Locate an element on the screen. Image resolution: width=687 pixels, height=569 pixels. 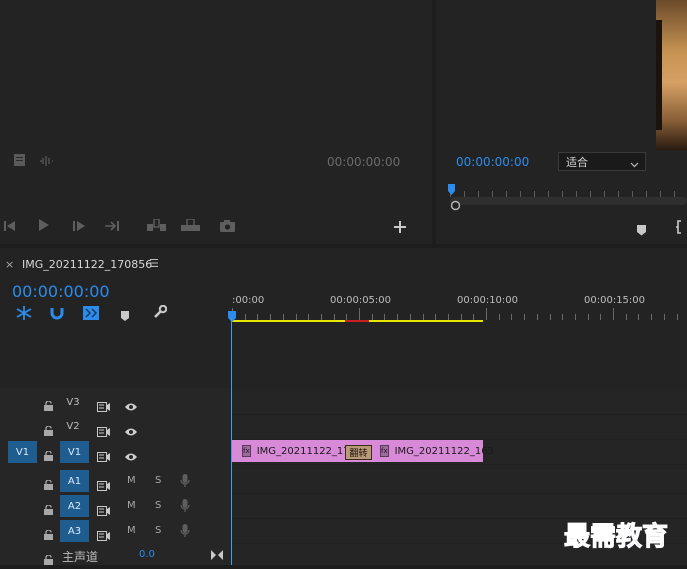
track-label-a3: A3 is located at coordinates (74, 531).